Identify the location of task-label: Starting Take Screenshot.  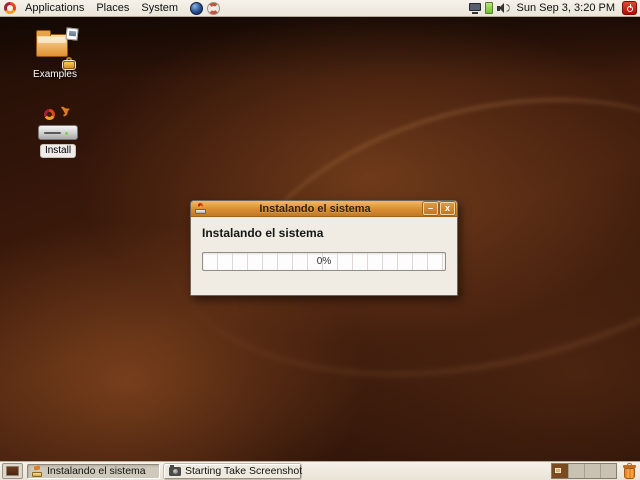
(244, 471).